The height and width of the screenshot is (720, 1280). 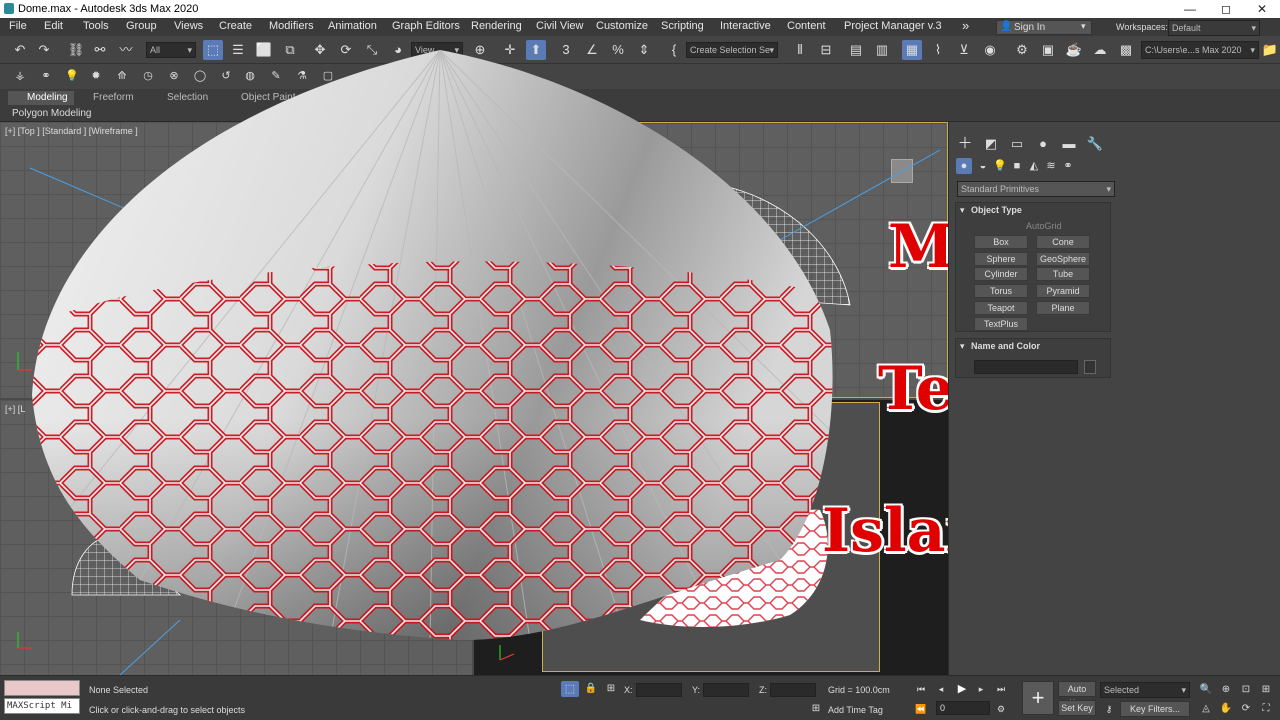 What do you see at coordinates (1206, 709) in the screenshot?
I see `field-of-view-icon: ◬` at bounding box center [1206, 709].